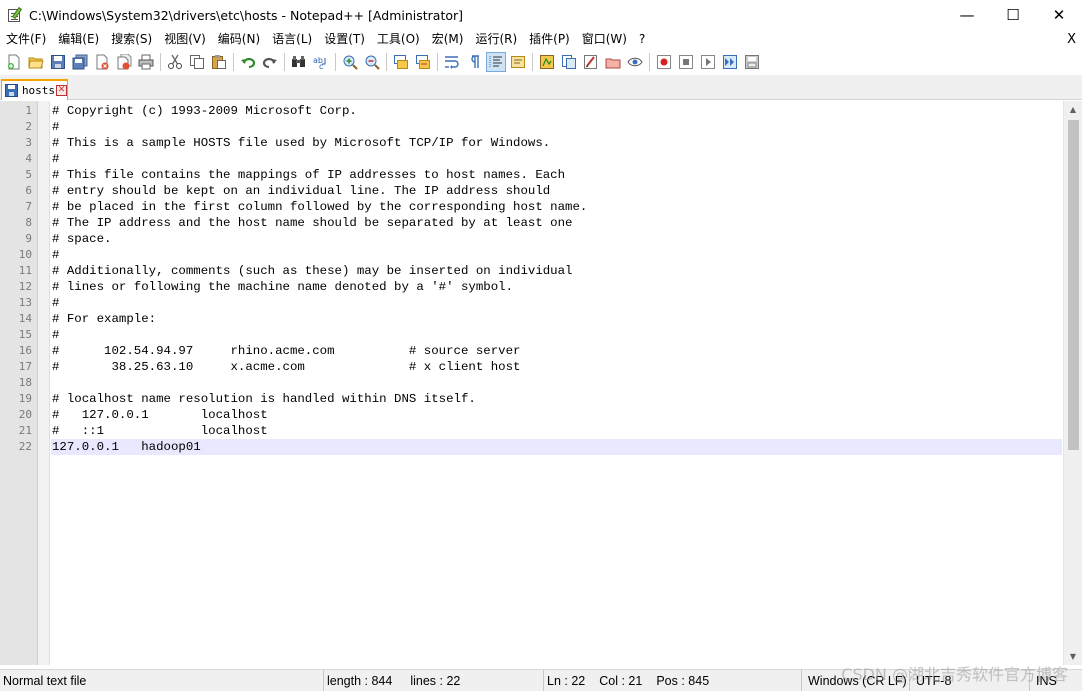 Image resolution: width=1082 pixels, height=691 pixels. Describe the element at coordinates (686, 62) in the screenshot. I see `stop-record-icon` at that location.